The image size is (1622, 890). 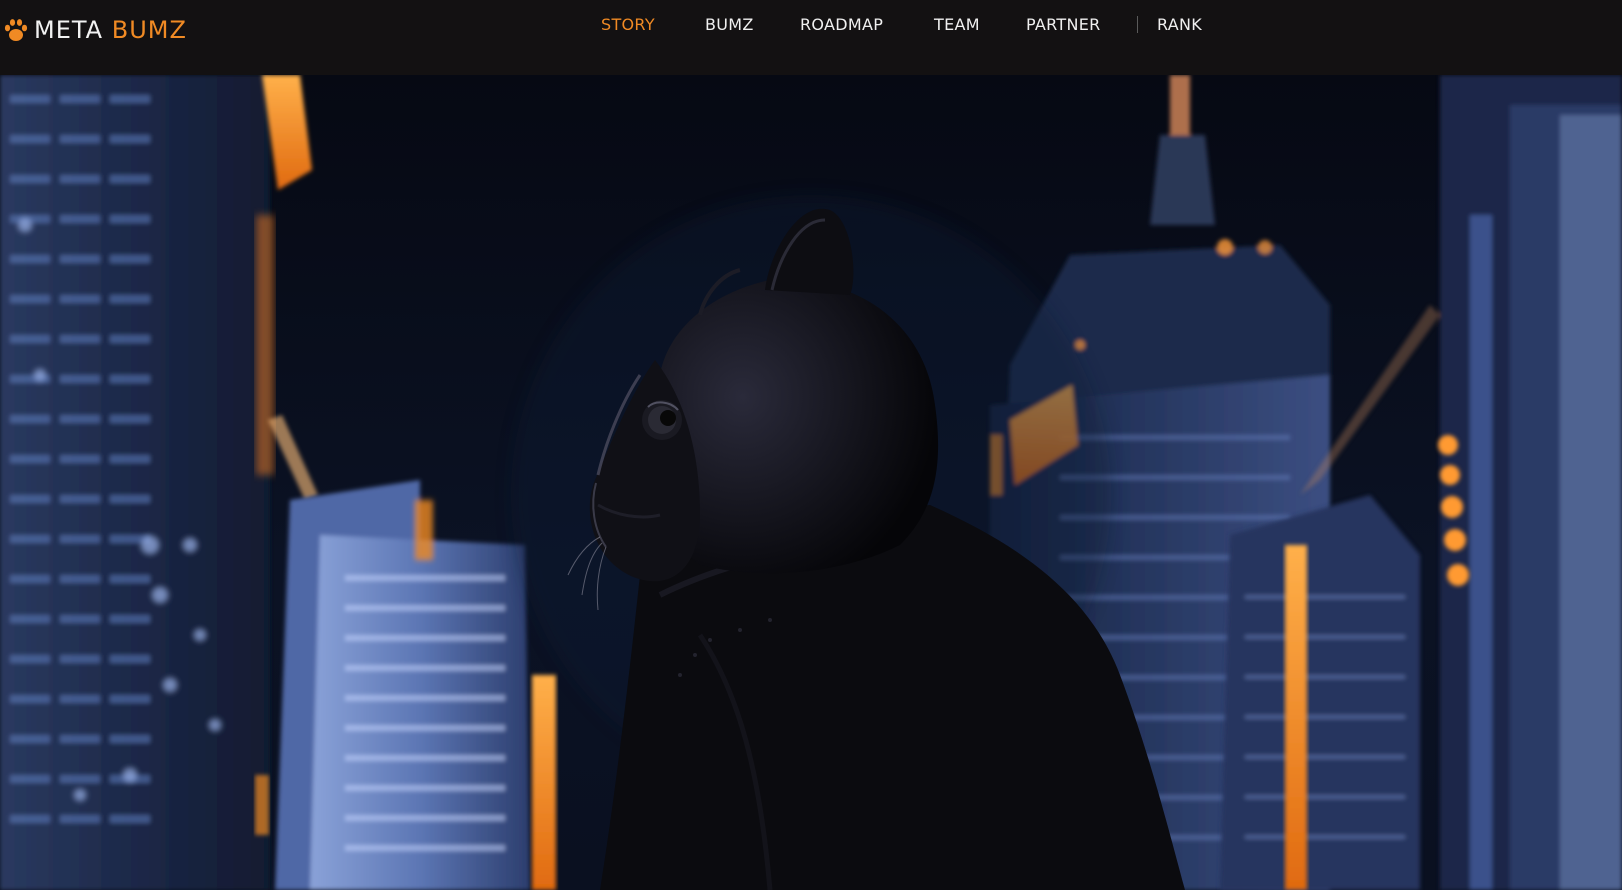 What do you see at coordinates (841, 25) in the screenshot?
I see `nav-roadmap: ROADMAP` at bounding box center [841, 25].